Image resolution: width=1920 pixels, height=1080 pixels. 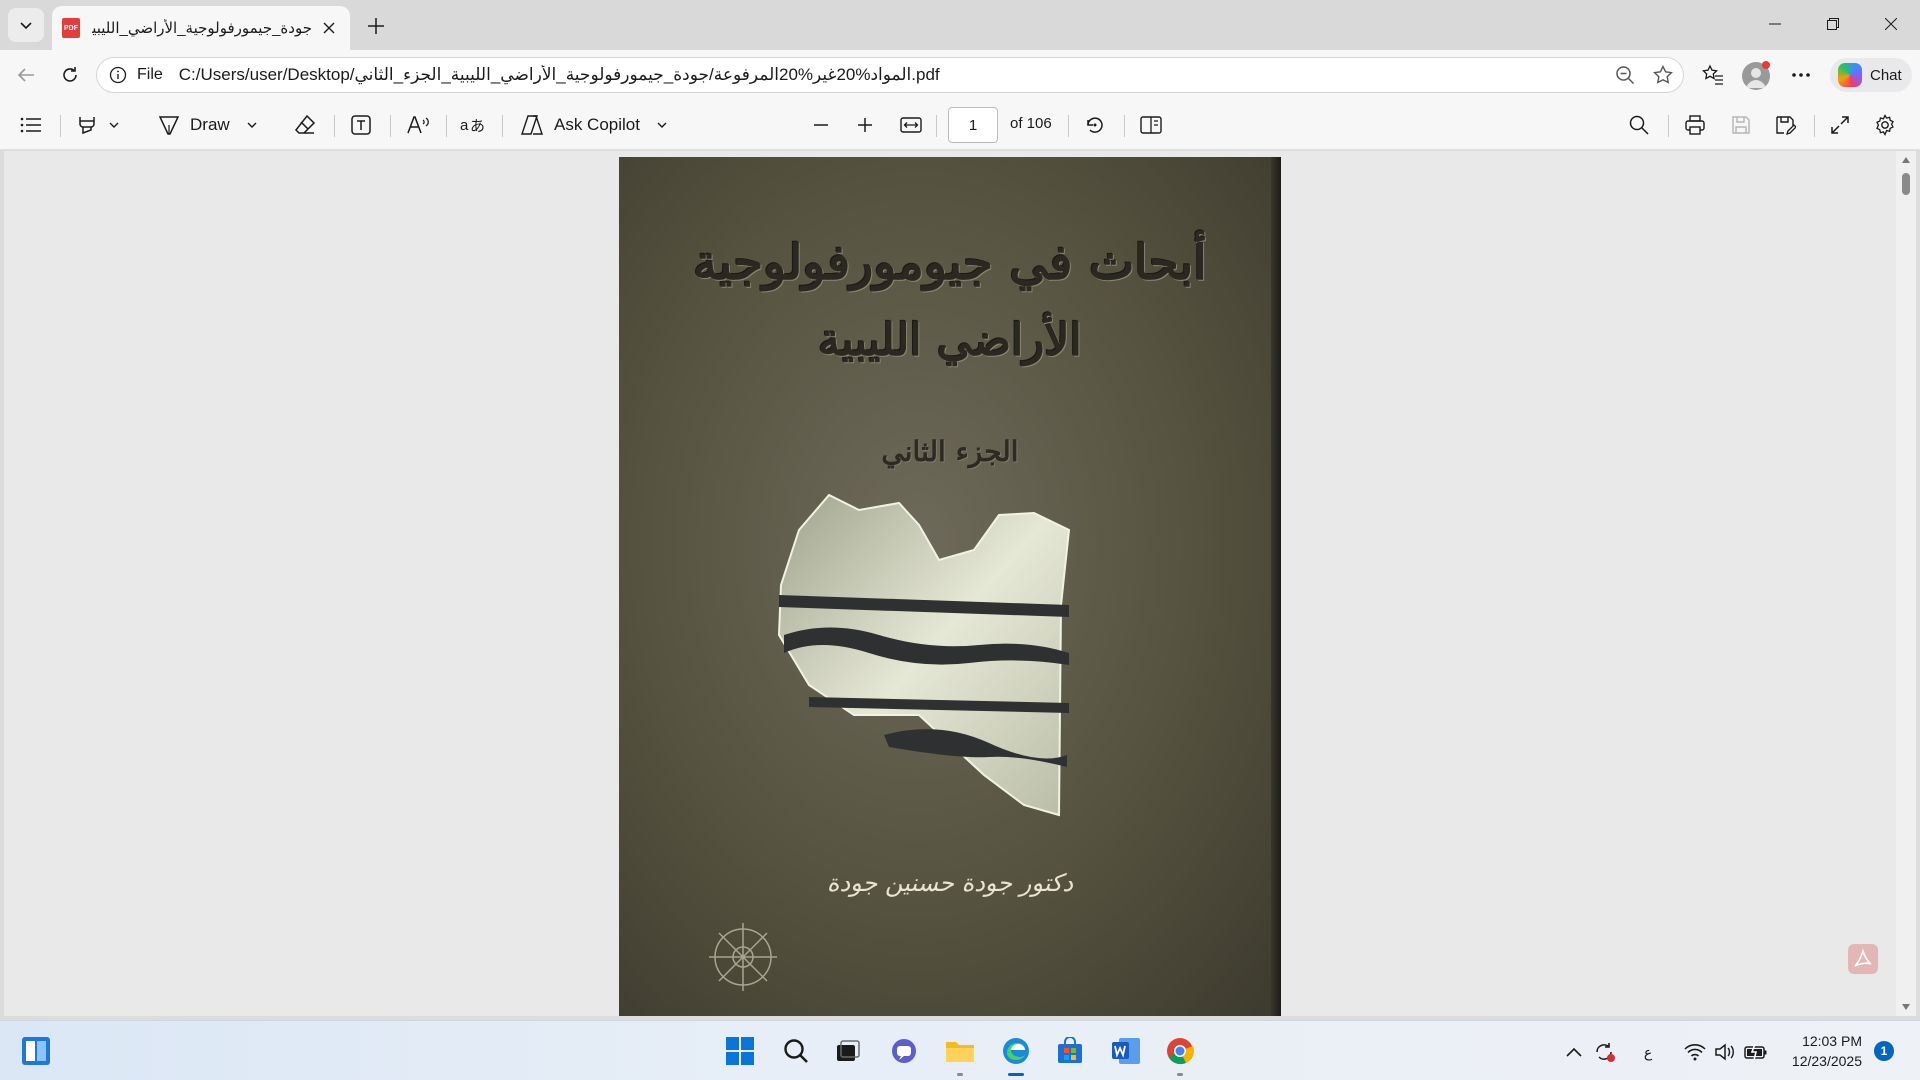 What do you see at coordinates (169, 125) in the screenshot?
I see `draw-pen-icon` at bounding box center [169, 125].